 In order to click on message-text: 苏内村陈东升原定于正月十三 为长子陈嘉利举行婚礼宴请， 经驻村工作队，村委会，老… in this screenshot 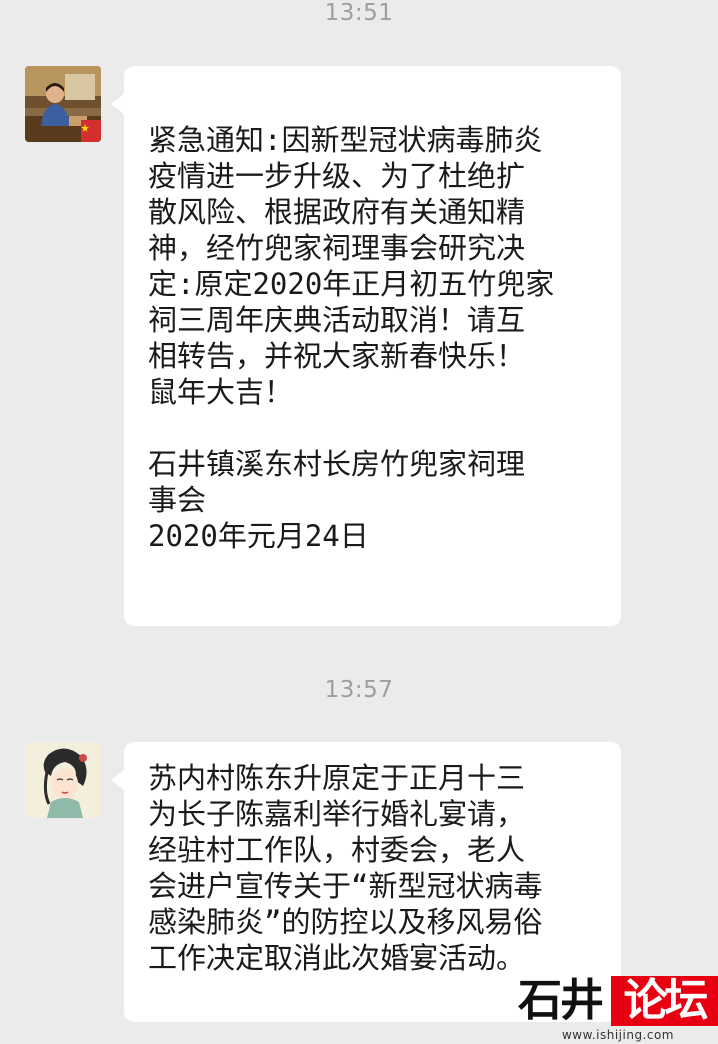, I will do `click(345, 868)`.